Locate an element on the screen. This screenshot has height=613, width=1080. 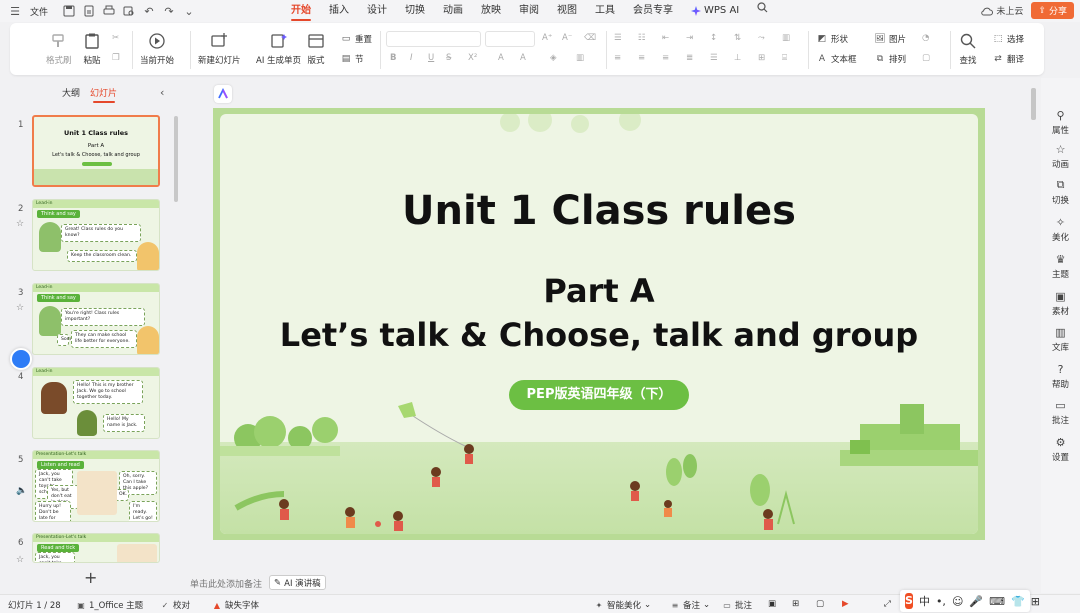
emoji-icon: ☺ is located at coordinates (957, 601).